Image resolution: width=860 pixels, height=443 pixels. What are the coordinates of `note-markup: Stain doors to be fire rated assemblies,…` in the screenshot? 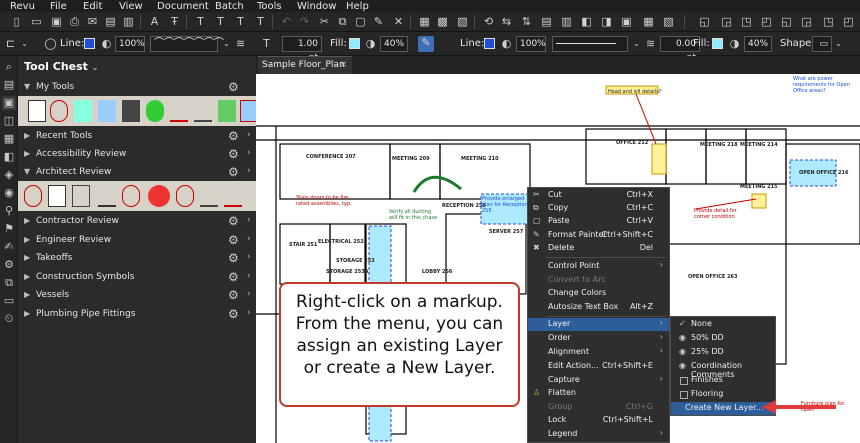 It's located at (326, 201).